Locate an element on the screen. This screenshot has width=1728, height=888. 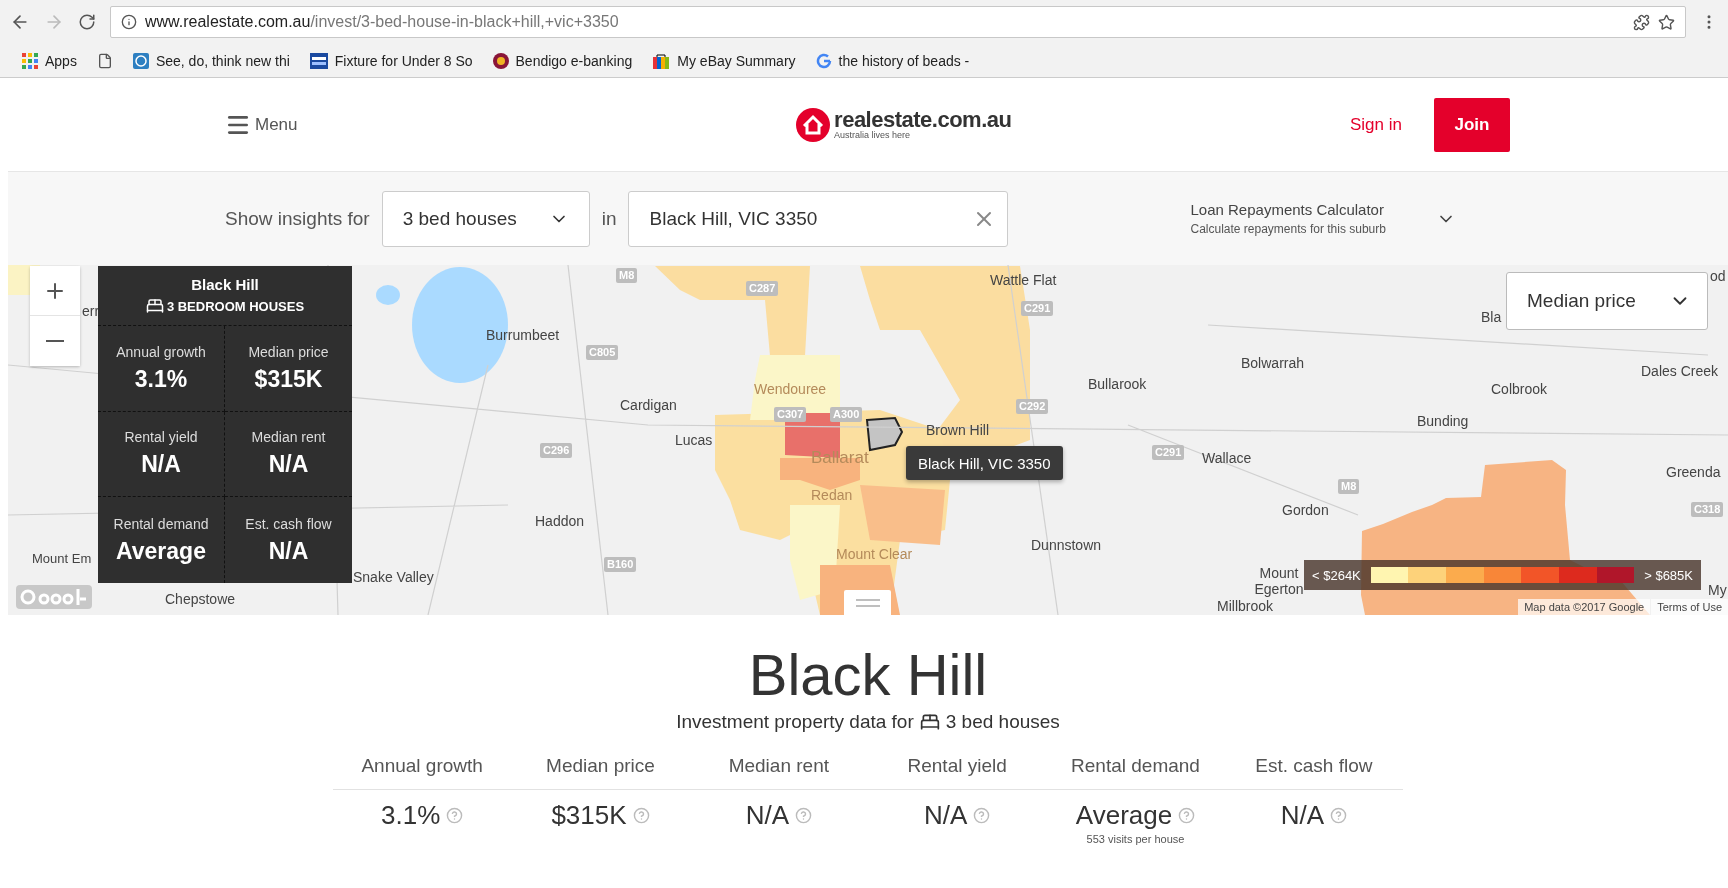
road-number-label: C307 is located at coordinates (790, 414).